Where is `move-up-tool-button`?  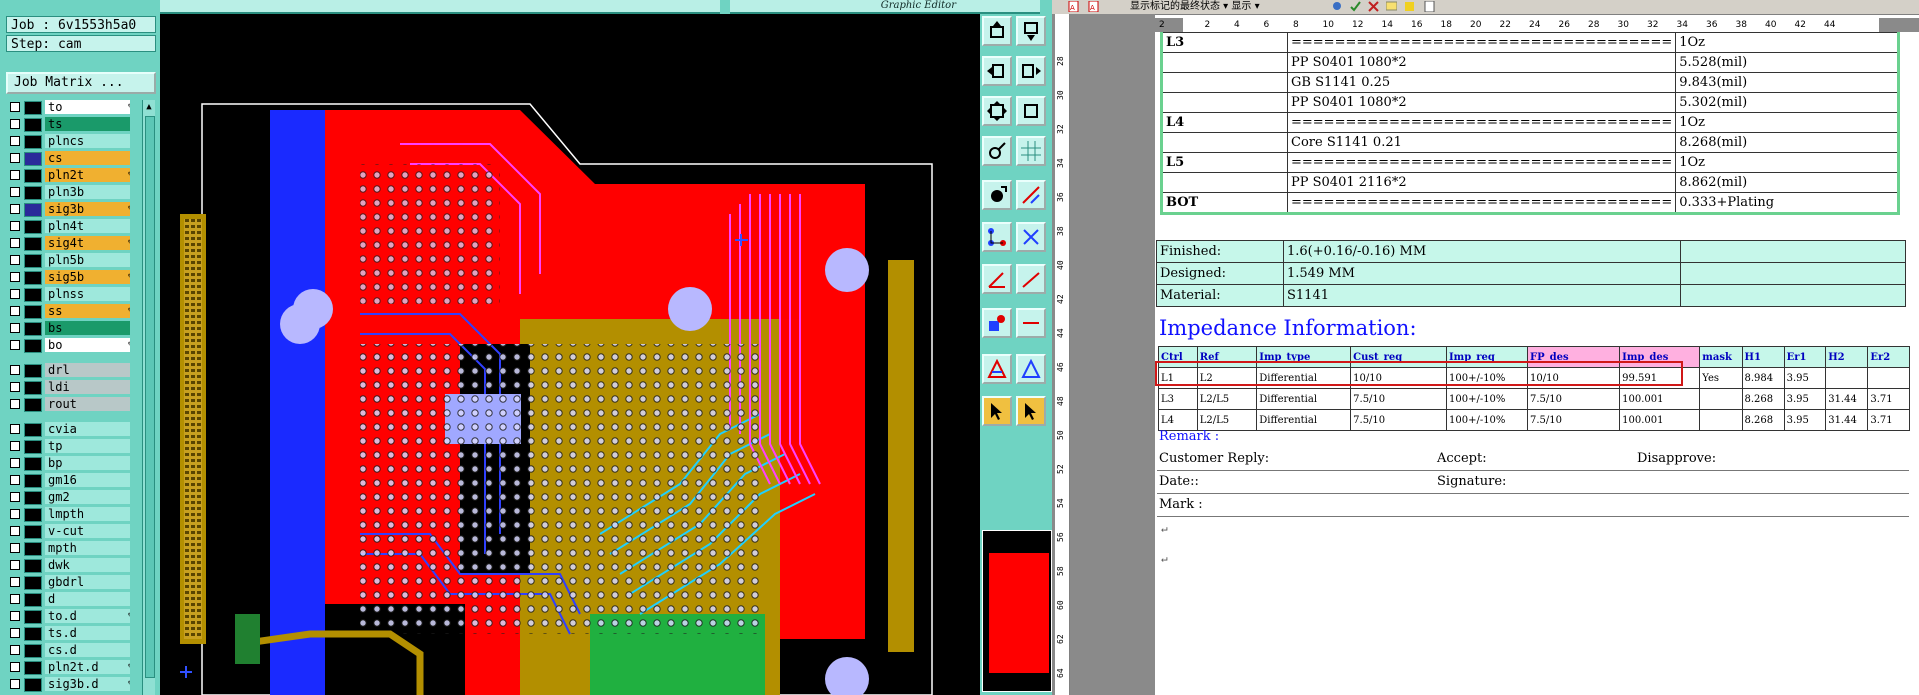
move-up-tool-button is located at coordinates (997, 31).